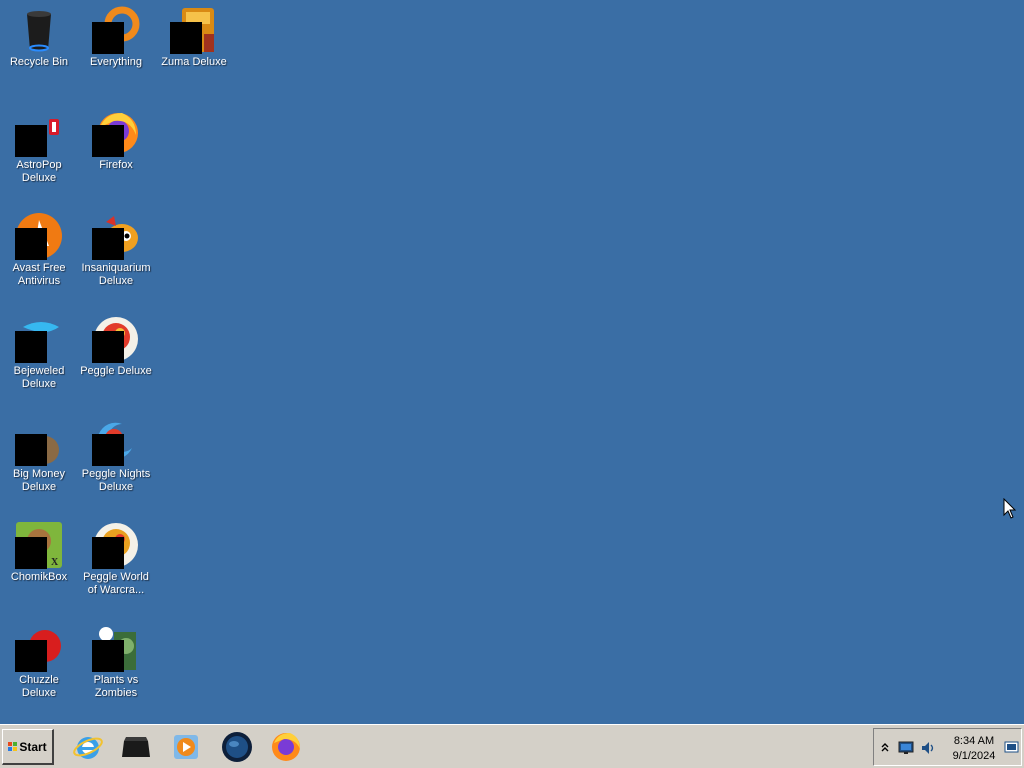 The image size is (1024, 768). Describe the element at coordinates (512, 746) in the screenshot. I see `taskbar: Start 8:34 AM 9/1/2024` at that location.